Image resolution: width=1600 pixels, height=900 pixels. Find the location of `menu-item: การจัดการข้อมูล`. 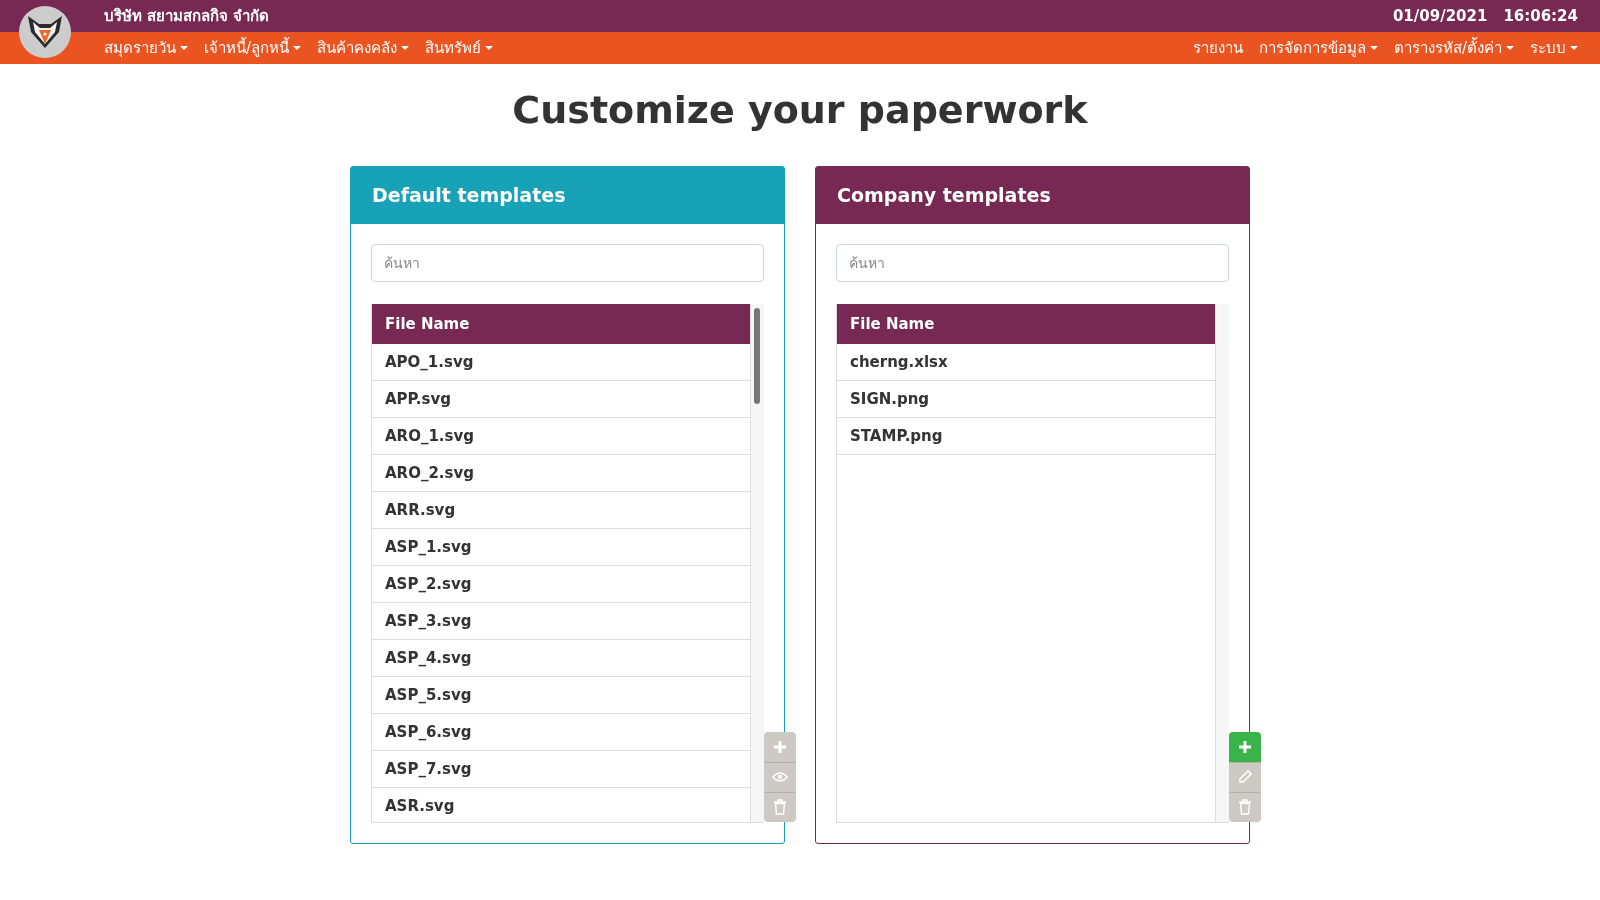

menu-item: การจัดการข้อมูล is located at coordinates (1318, 48).